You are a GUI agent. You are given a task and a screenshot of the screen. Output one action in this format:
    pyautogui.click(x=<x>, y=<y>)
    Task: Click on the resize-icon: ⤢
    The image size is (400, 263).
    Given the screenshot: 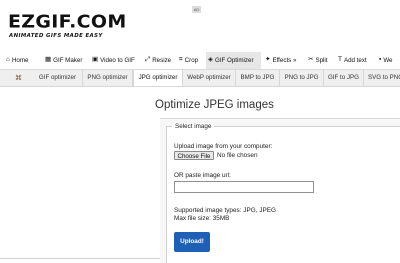 What is the action you would take?
    pyautogui.click(x=148, y=60)
    